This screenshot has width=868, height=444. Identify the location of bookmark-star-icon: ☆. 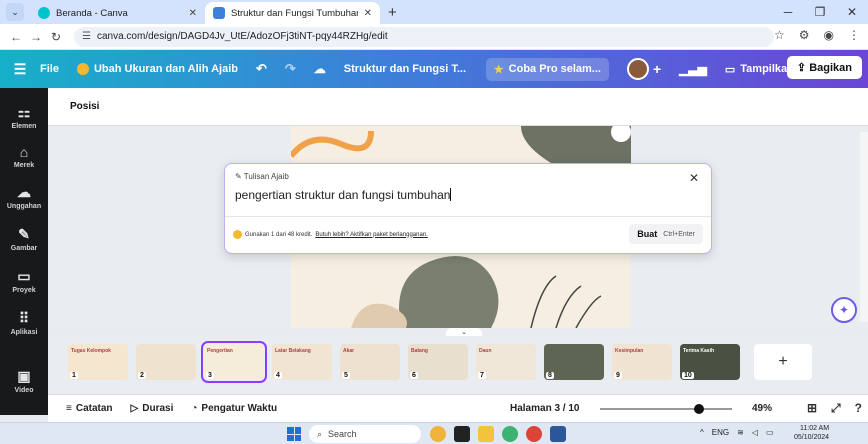
(779, 35).